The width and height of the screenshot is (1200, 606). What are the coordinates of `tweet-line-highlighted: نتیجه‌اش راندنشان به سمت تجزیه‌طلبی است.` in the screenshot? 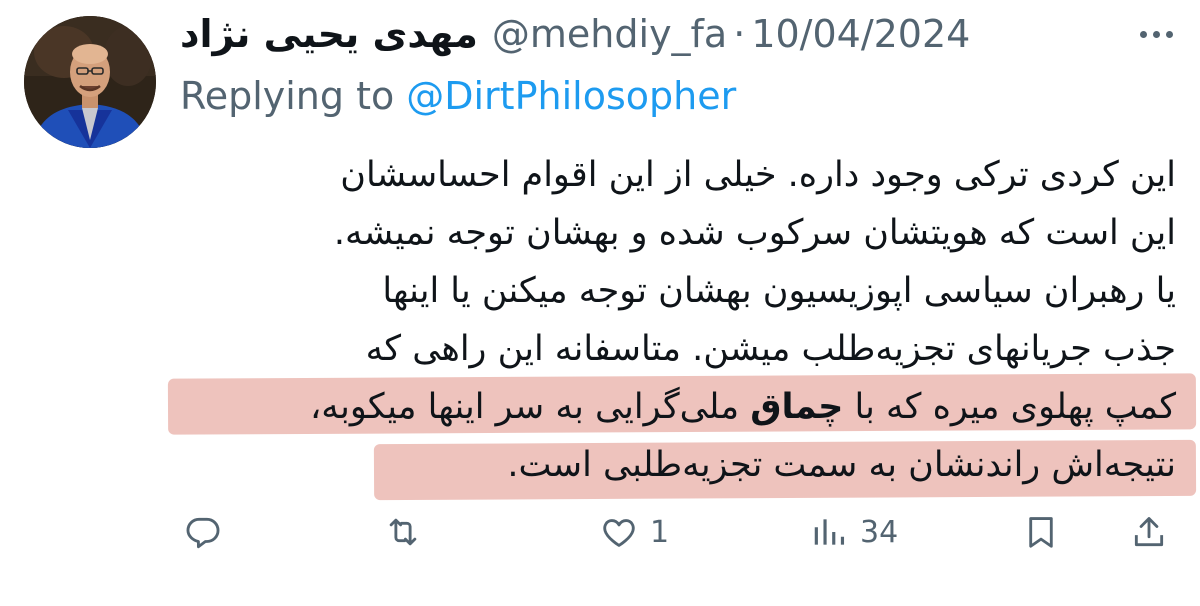 It's located at (841, 465).